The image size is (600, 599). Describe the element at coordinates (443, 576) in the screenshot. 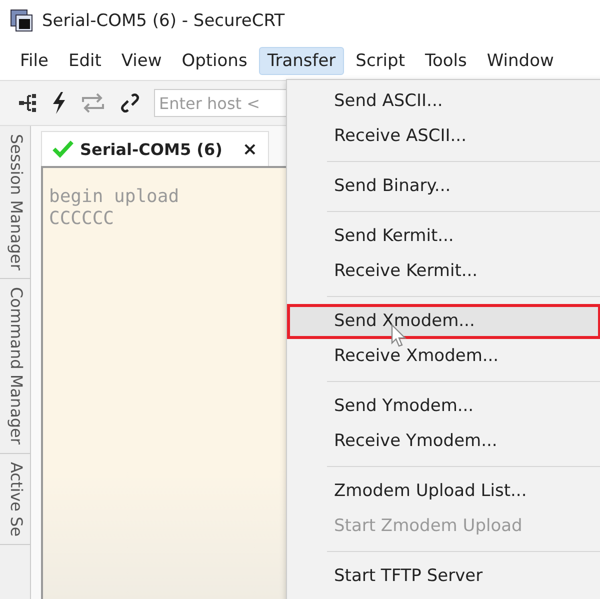

I see `menu-option: Start TFTP Server` at that location.